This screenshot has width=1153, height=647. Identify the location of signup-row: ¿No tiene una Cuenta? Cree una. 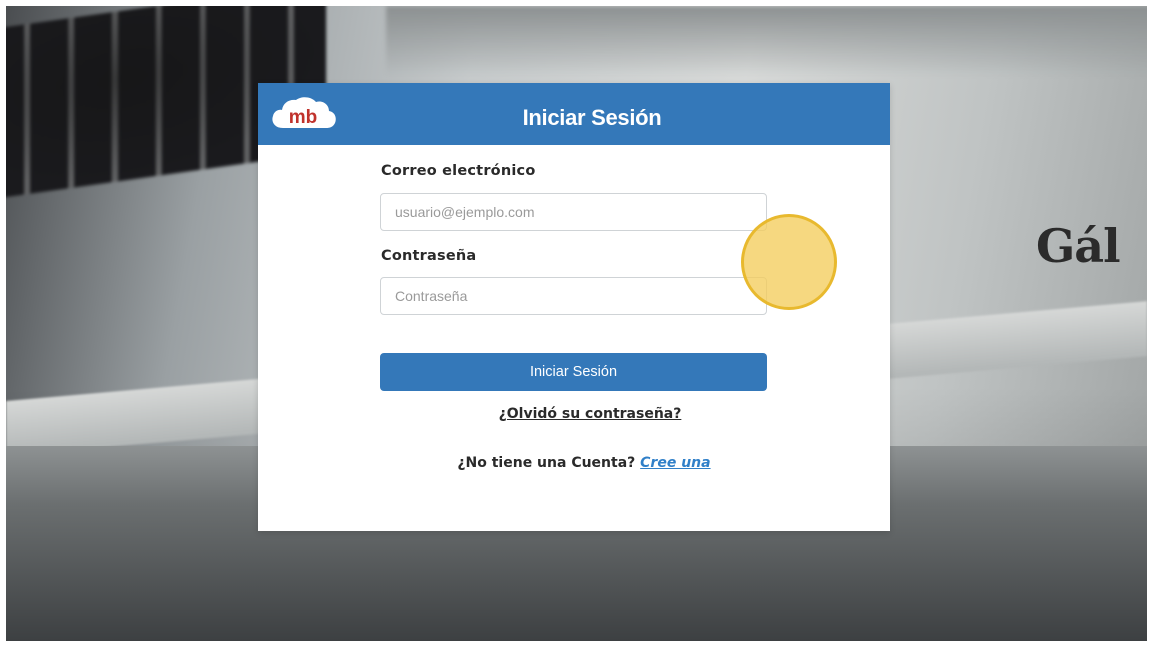
(574, 463).